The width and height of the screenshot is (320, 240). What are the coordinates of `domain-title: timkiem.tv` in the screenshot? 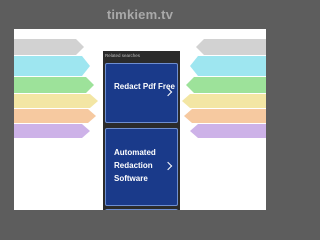 It's located at (140, 14).